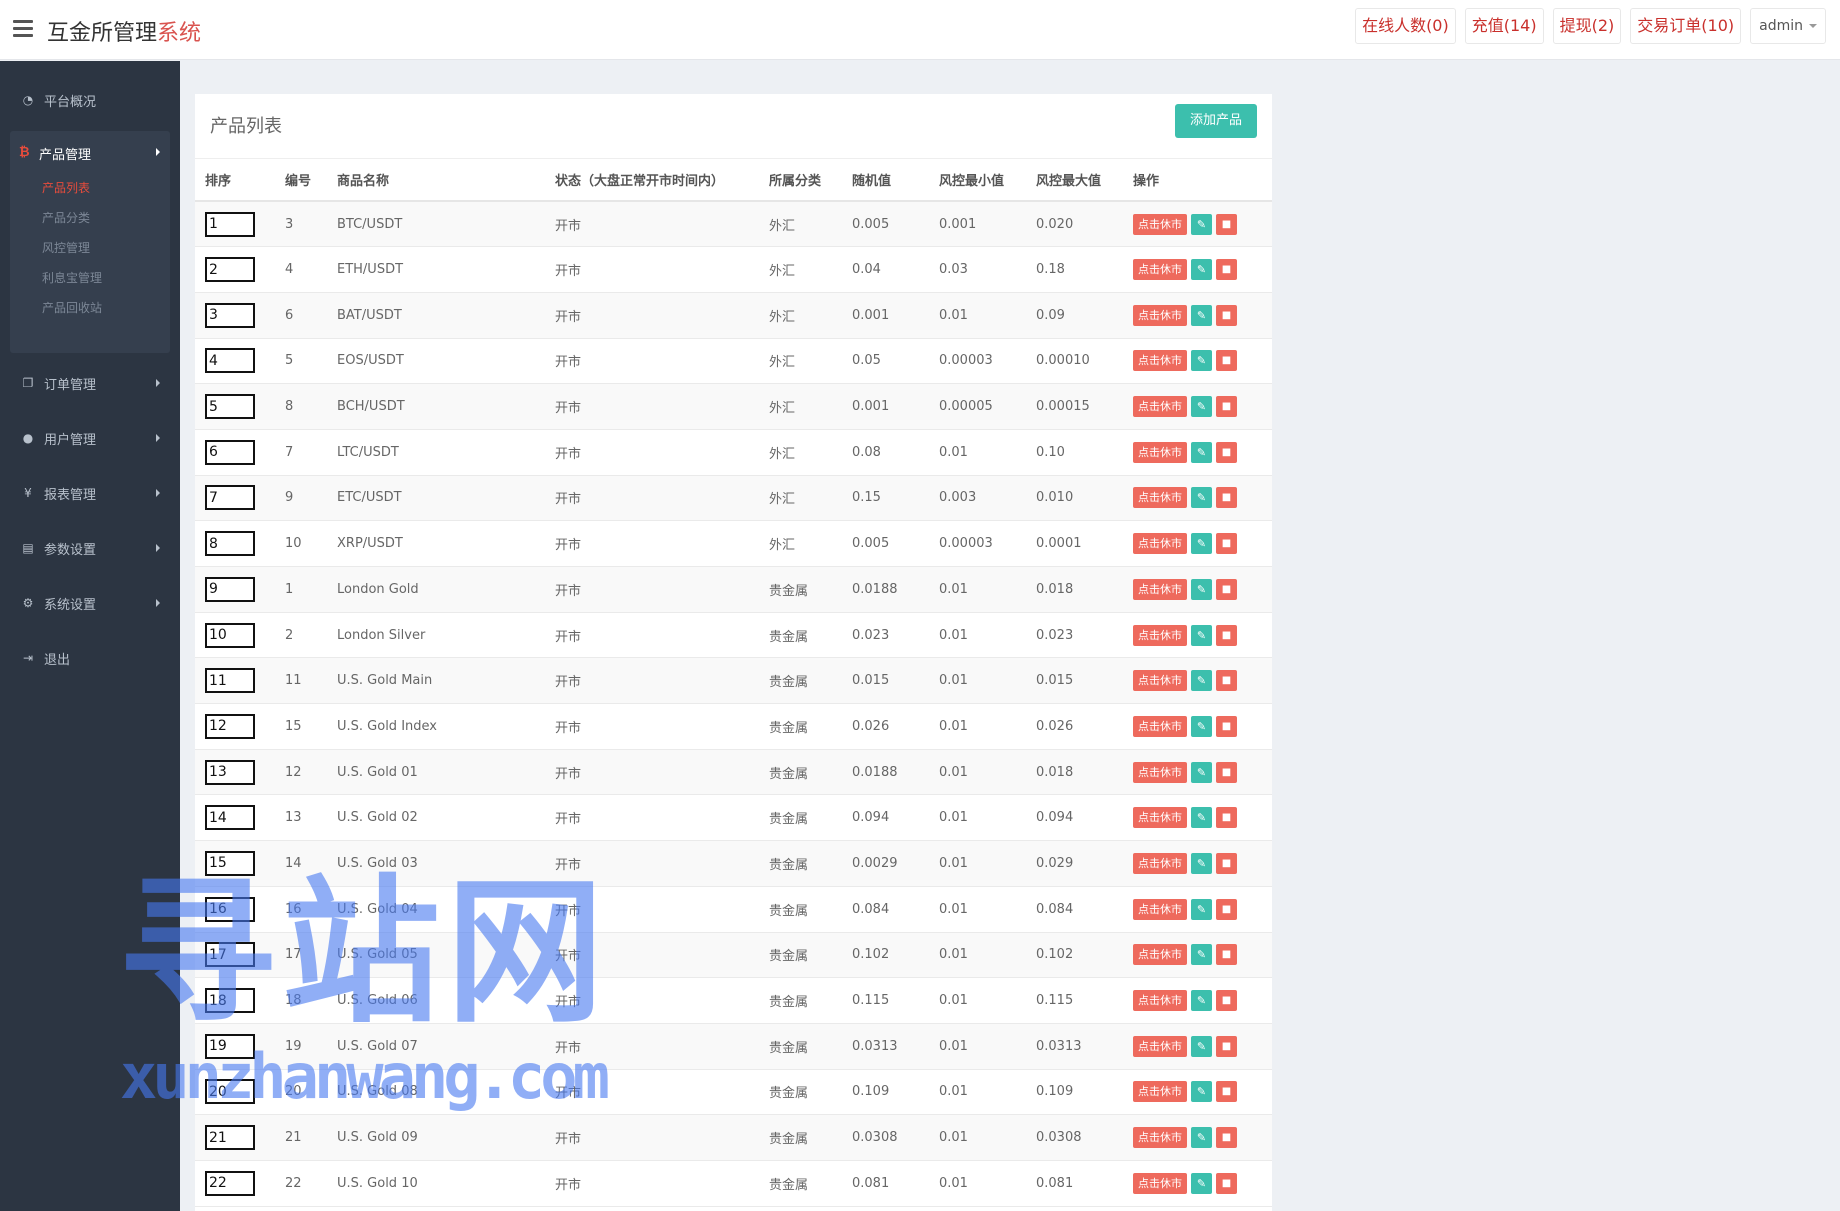  What do you see at coordinates (1587, 26) in the screenshot?
I see `withdraw-button: 提现(2)` at bounding box center [1587, 26].